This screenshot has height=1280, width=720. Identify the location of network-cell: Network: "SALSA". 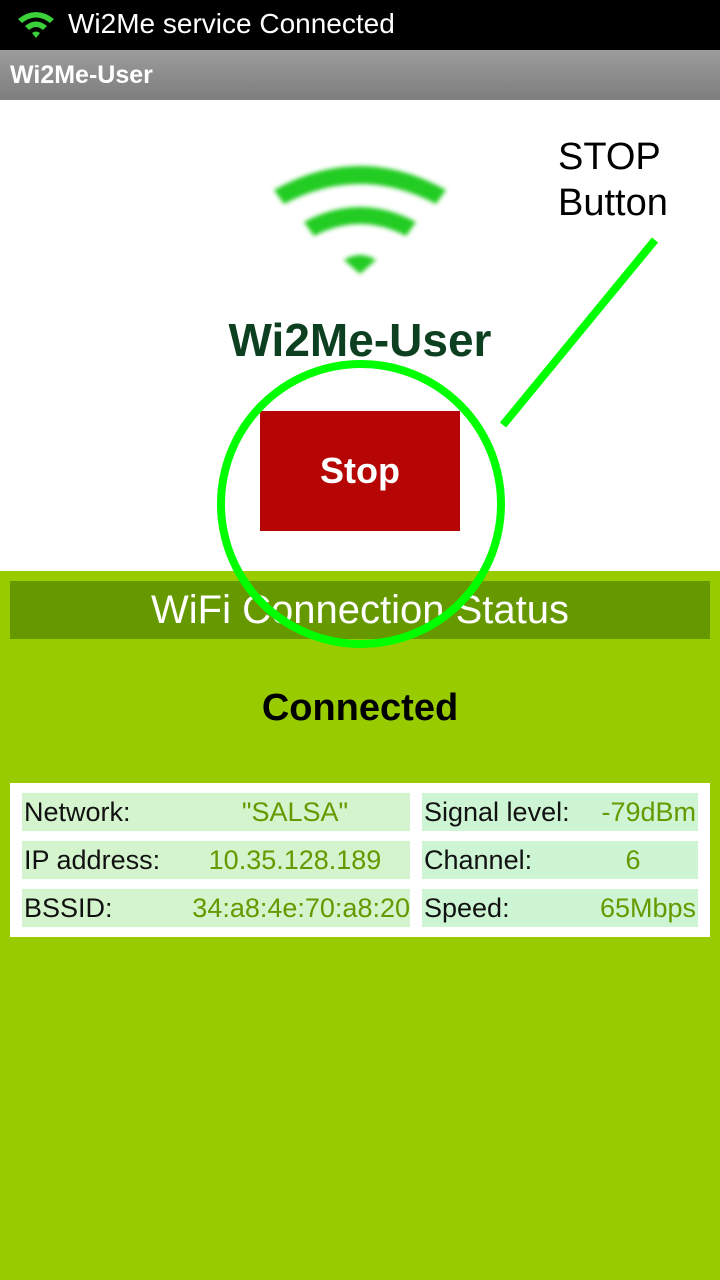
(216, 812).